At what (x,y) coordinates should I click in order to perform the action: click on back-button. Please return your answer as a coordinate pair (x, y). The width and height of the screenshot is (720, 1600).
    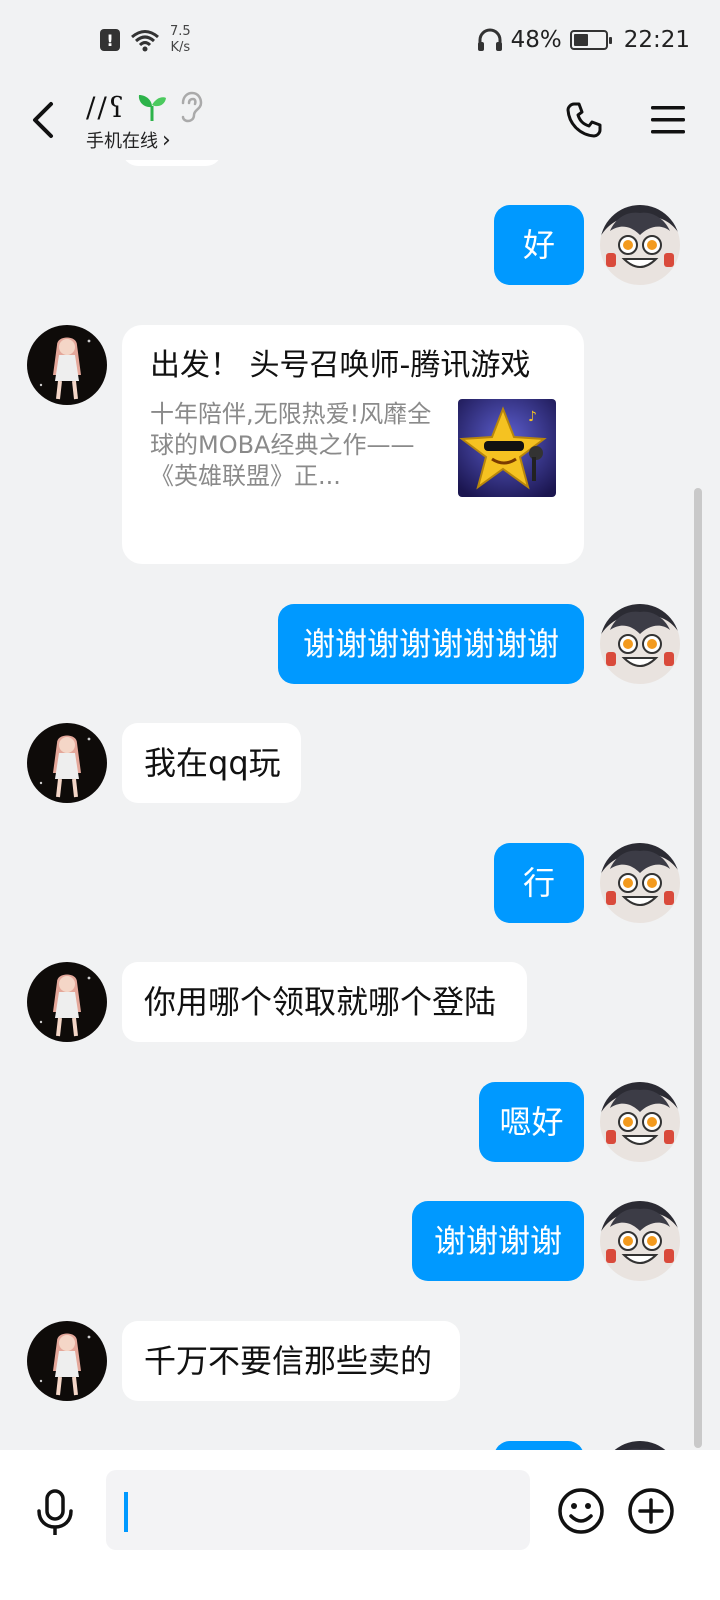
    Looking at the image, I should click on (42, 120).